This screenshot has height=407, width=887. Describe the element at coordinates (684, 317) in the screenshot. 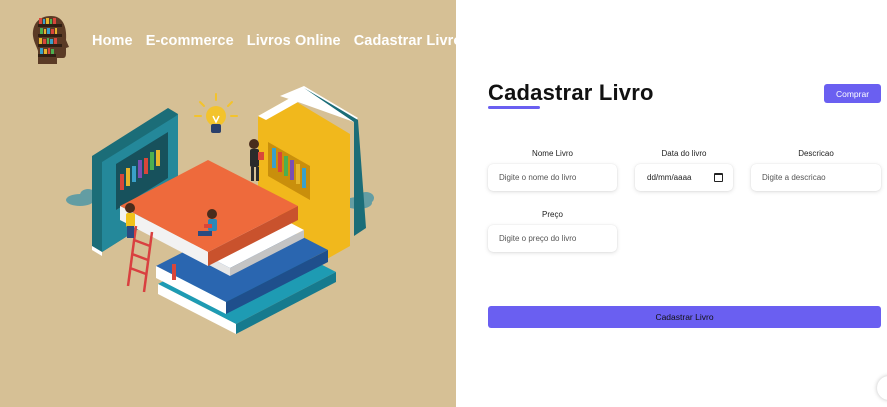

I see `submit-button: Cadastrar Livro` at that location.